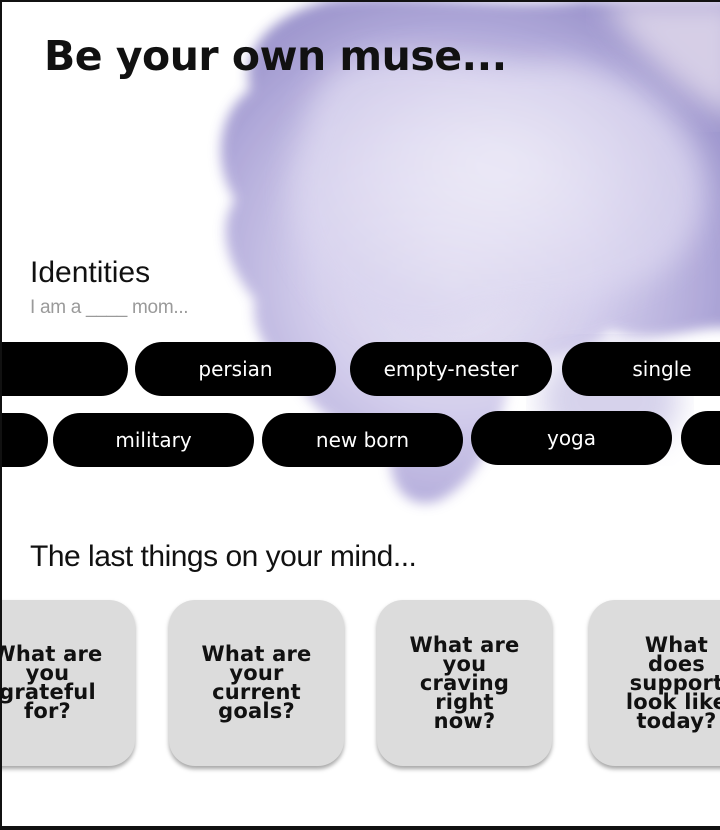 This screenshot has height=830, width=720. Describe the element at coordinates (360, 1) in the screenshot. I see `top-border` at that location.